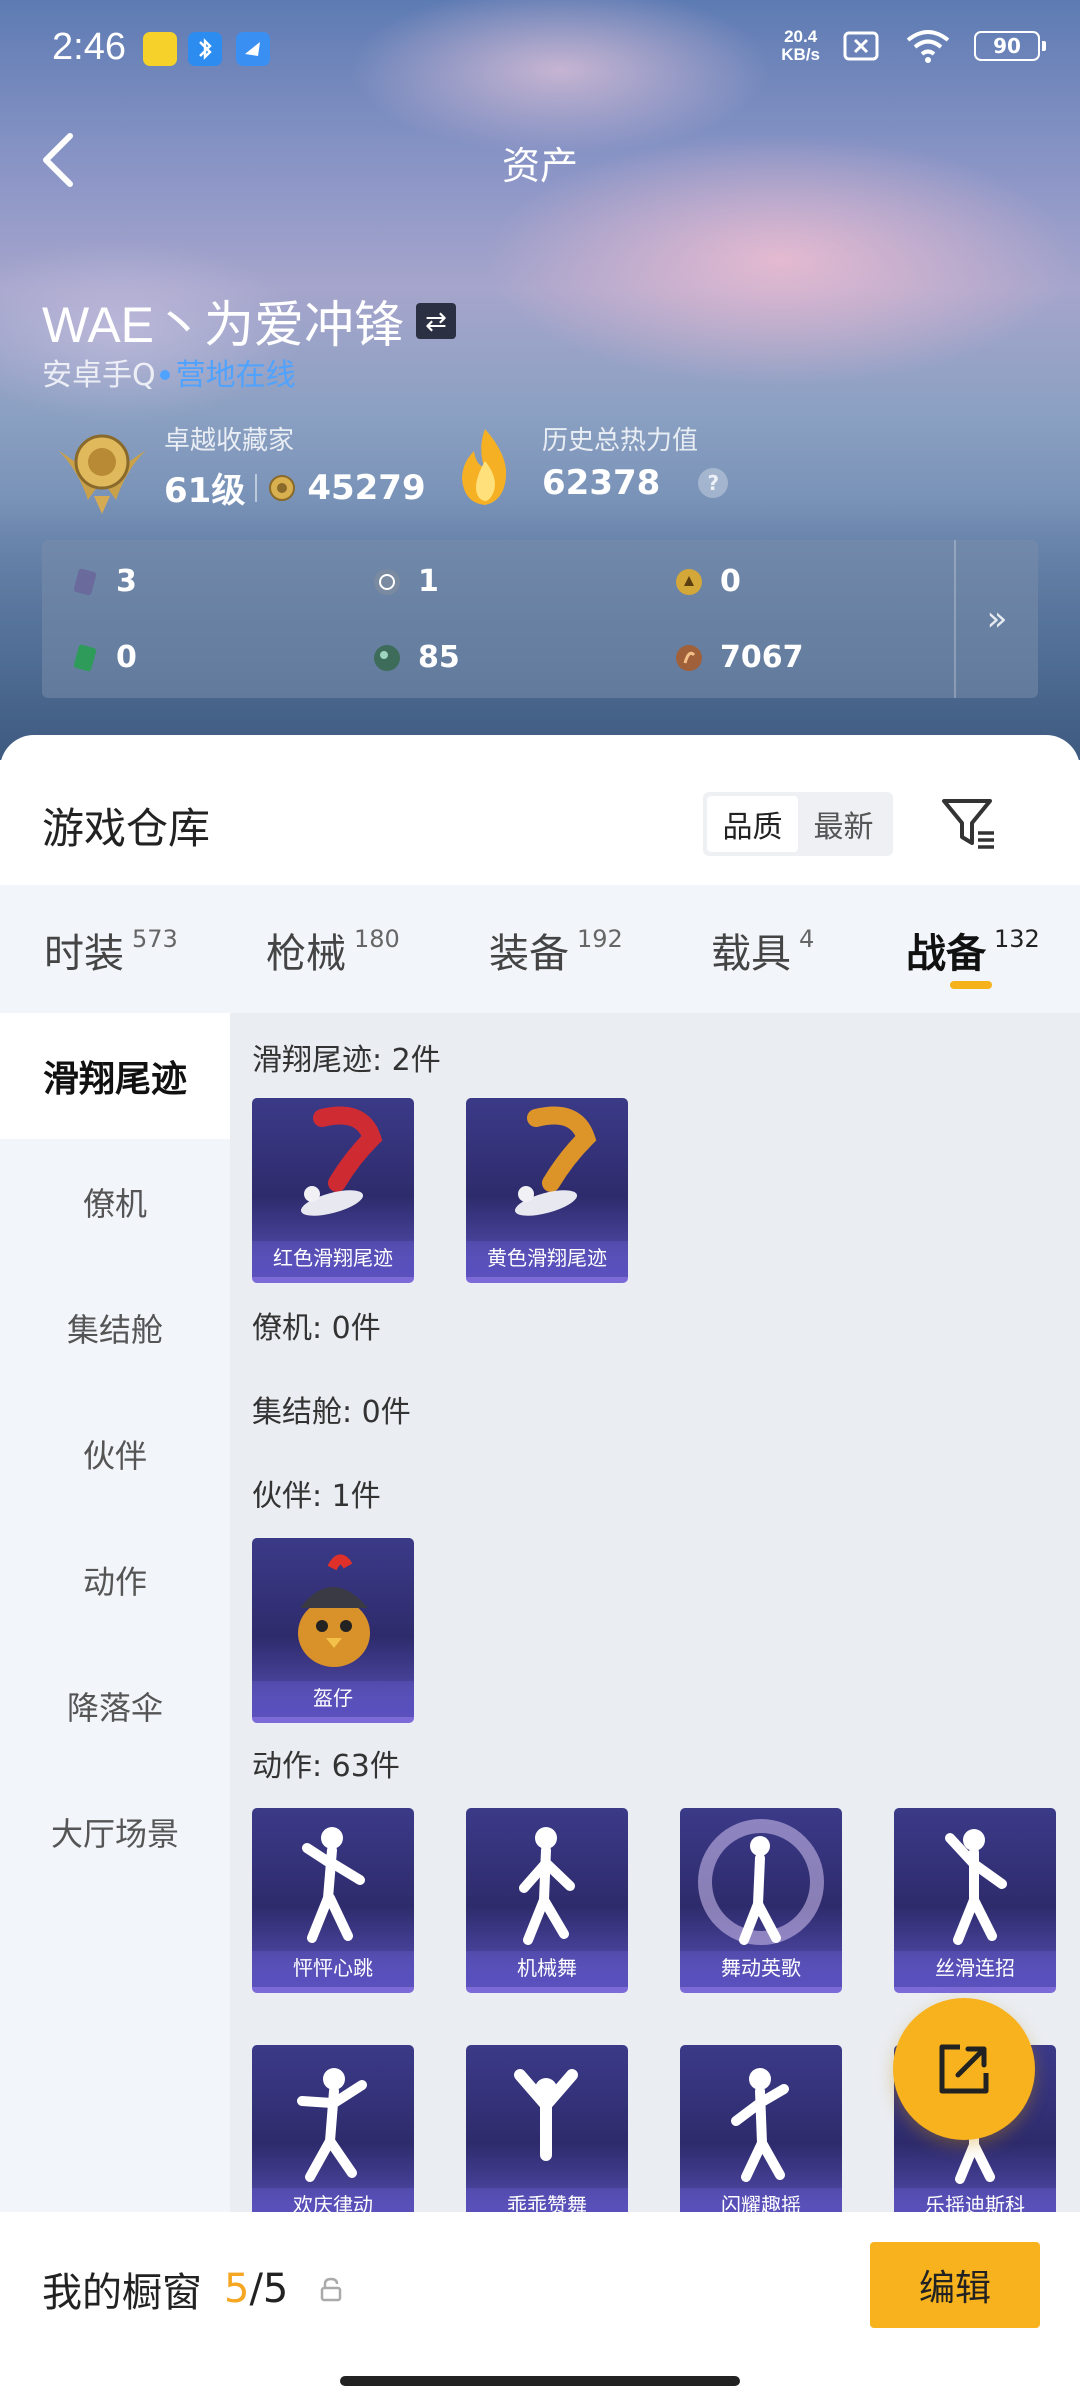 The height and width of the screenshot is (2400, 1080). What do you see at coordinates (387, 581) in the screenshot?
I see `coin-currency-icon` at bounding box center [387, 581].